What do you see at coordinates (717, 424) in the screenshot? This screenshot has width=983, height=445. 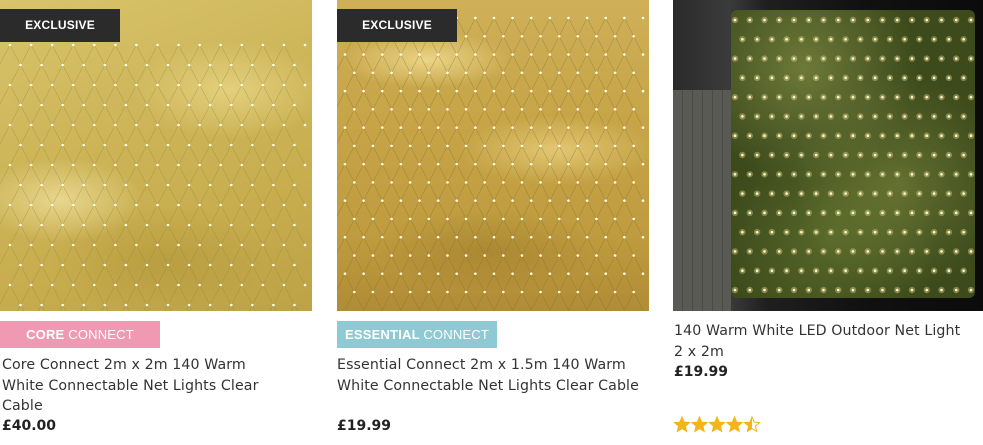 I see `rating-stars` at bounding box center [717, 424].